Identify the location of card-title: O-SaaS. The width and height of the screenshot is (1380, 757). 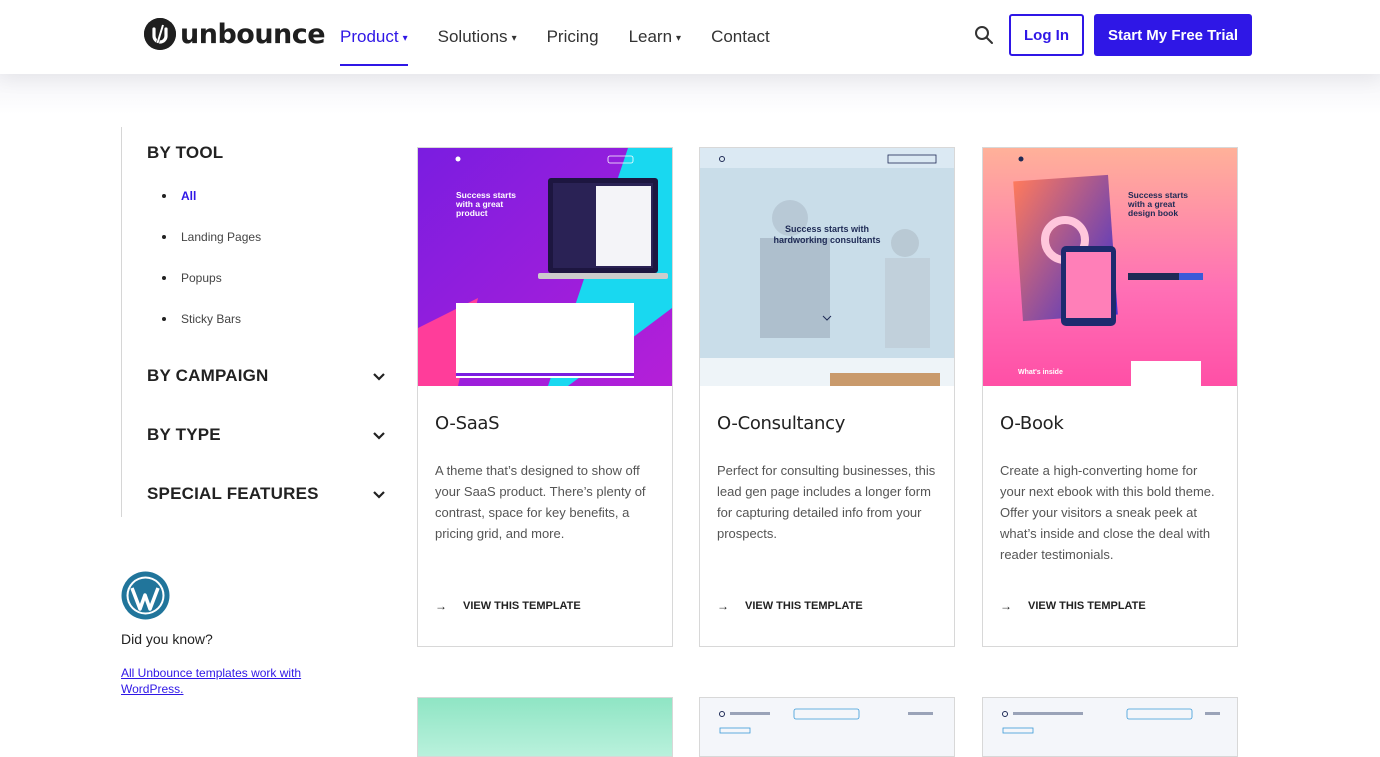
(467, 423).